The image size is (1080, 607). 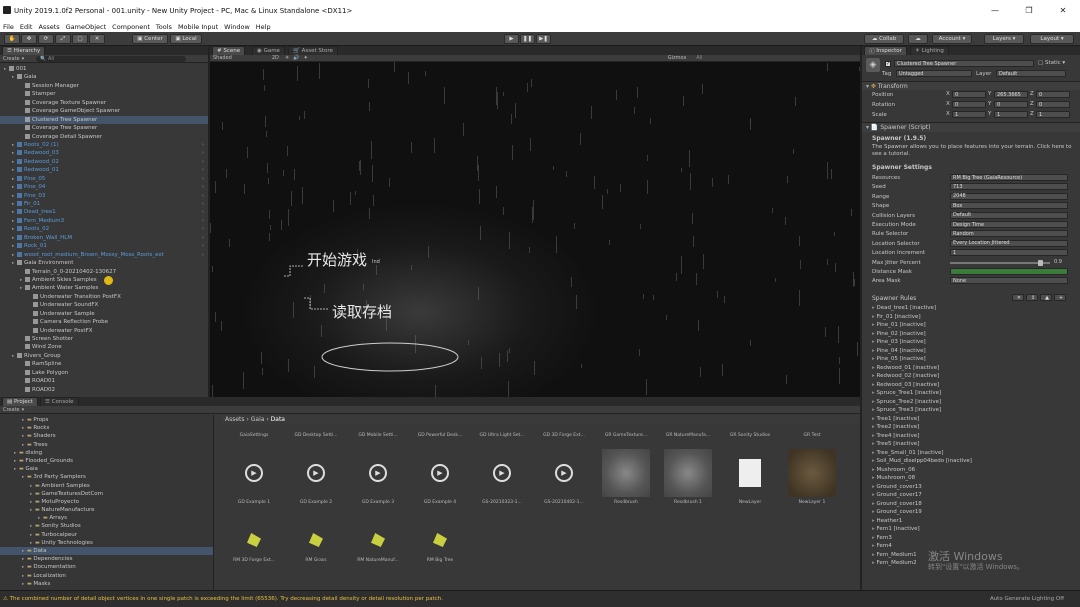 I want to click on hierarchy-item: ▸ 001, so click(x=104, y=69).